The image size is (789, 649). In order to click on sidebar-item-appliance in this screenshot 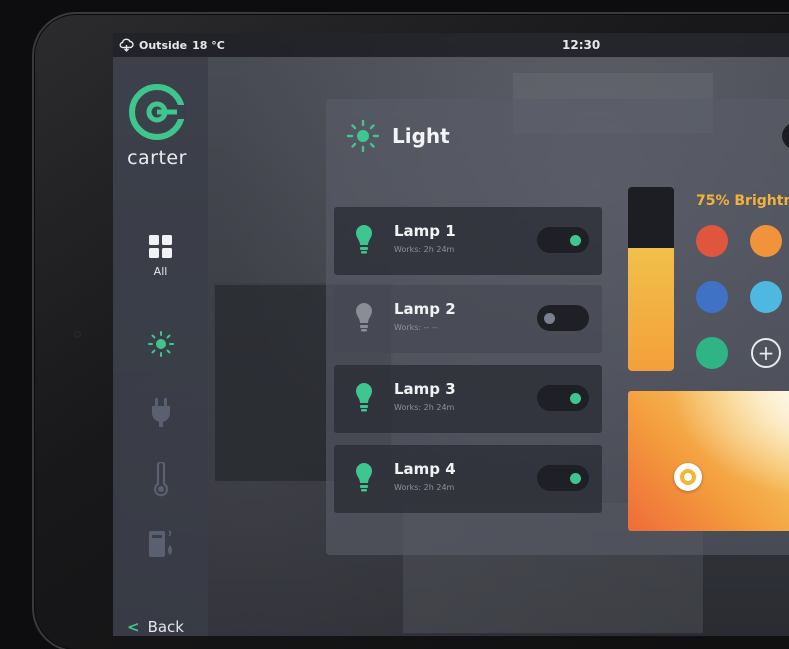, I will do `click(160, 543)`.